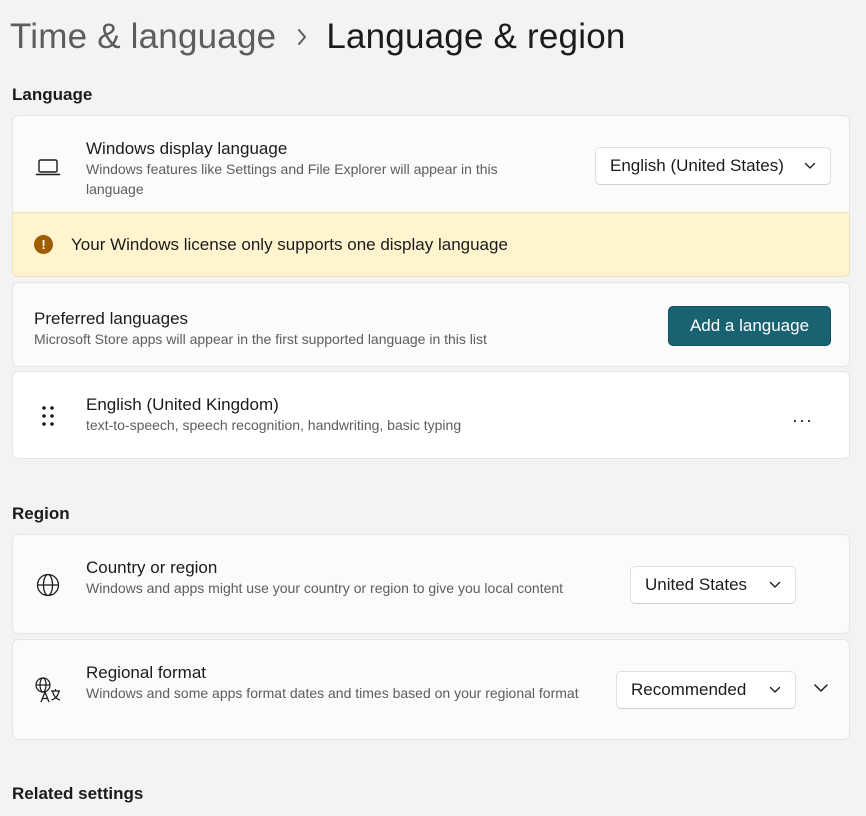 This screenshot has height=816, width=866. Describe the element at coordinates (182, 404) in the screenshot. I see `language-name: English (United Kingdom)` at that location.